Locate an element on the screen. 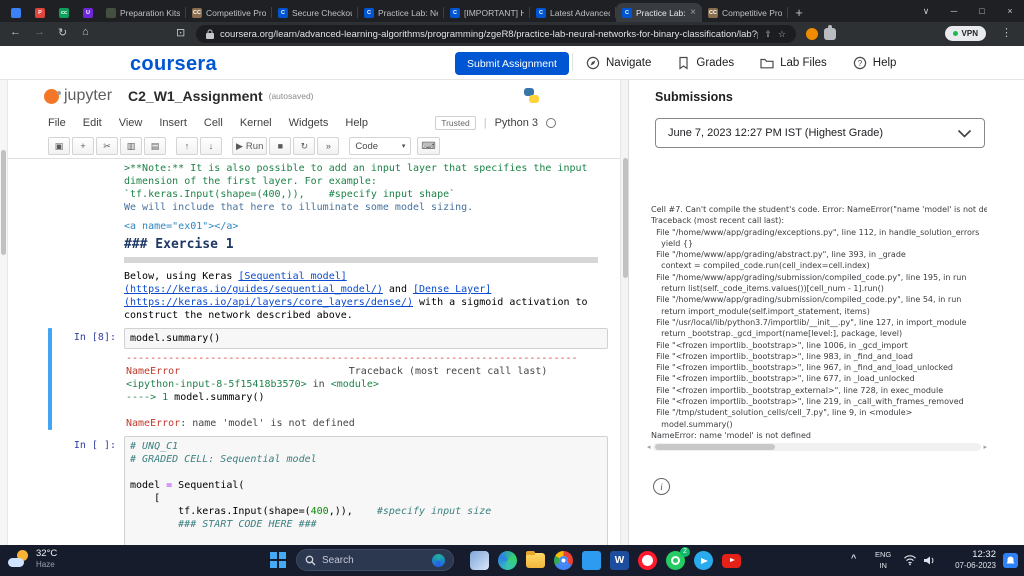  notebook-title: C2_W1_Assignment is located at coordinates (195, 96).